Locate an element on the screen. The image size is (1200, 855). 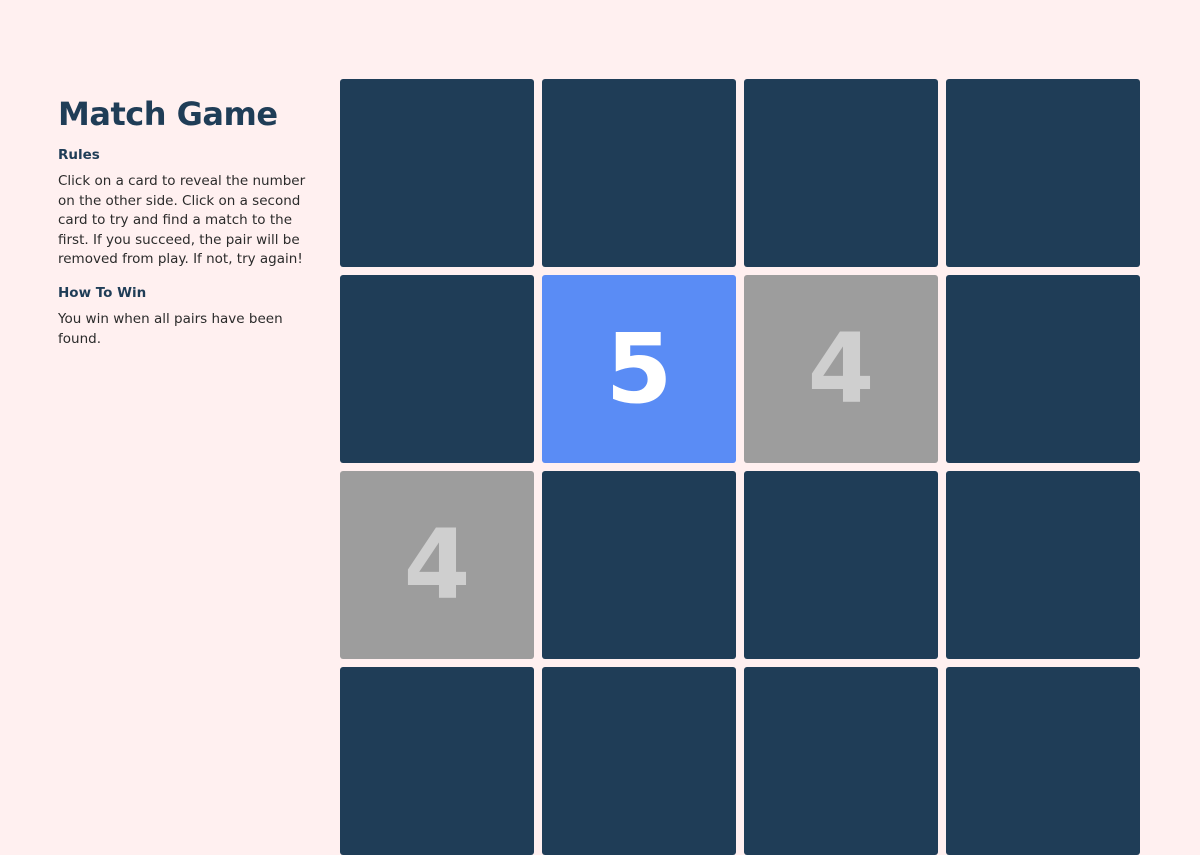
how-to-win-text: You win when all pairs have been found. is located at coordinates (170, 328).